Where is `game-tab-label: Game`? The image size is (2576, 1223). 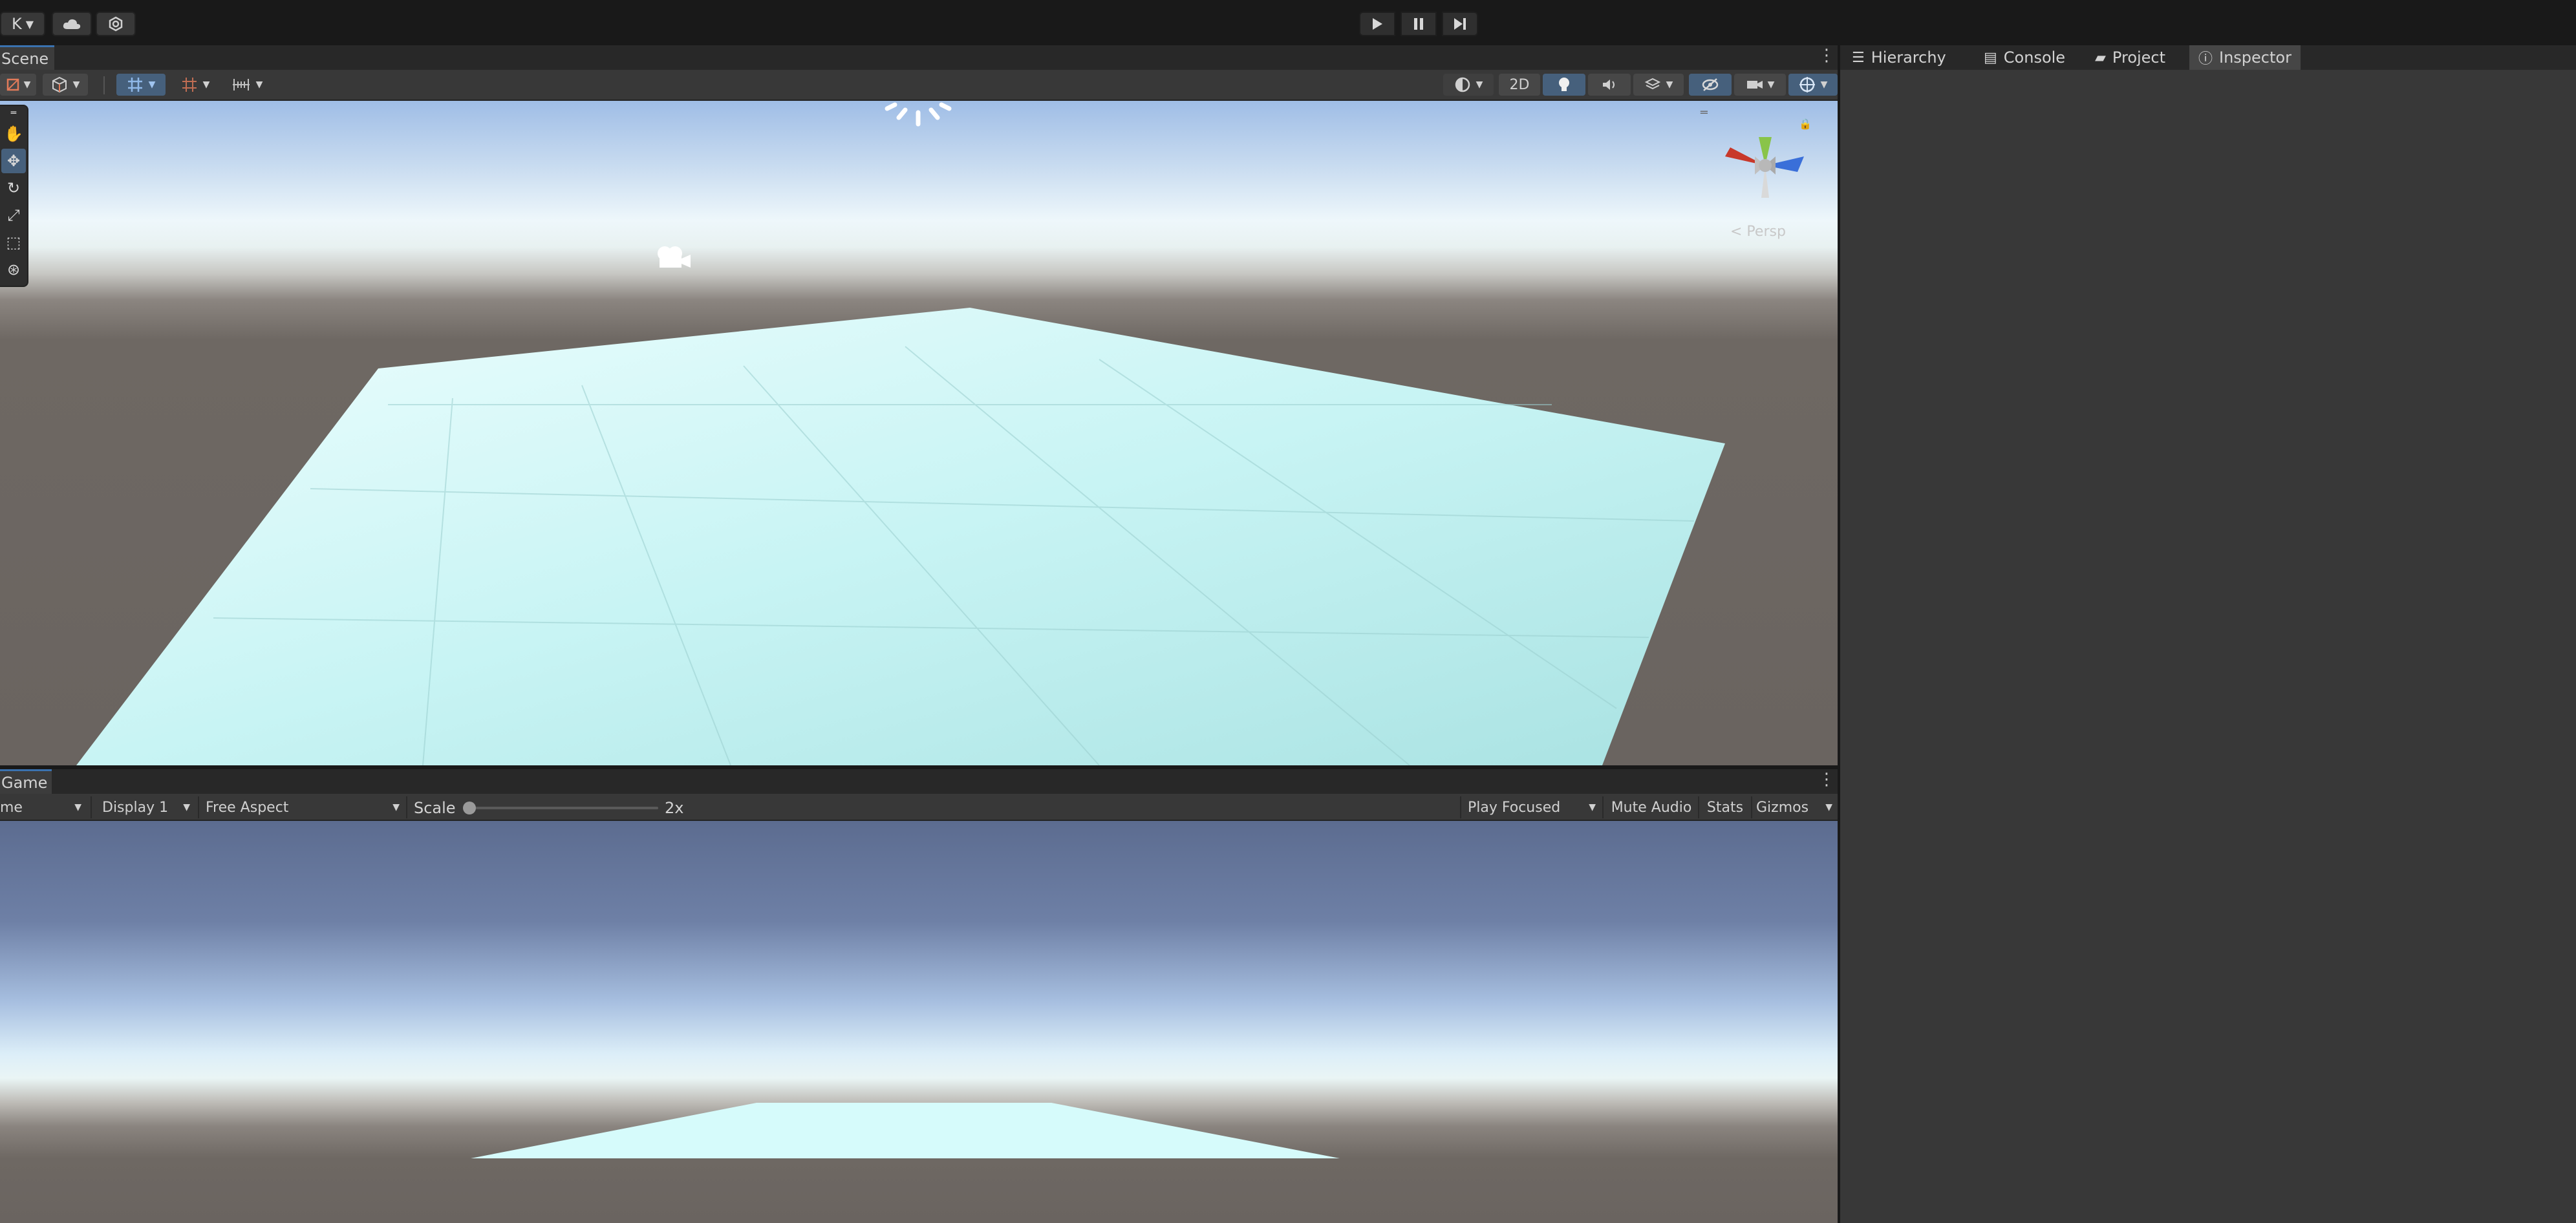
game-tab-label: Game is located at coordinates (24, 783).